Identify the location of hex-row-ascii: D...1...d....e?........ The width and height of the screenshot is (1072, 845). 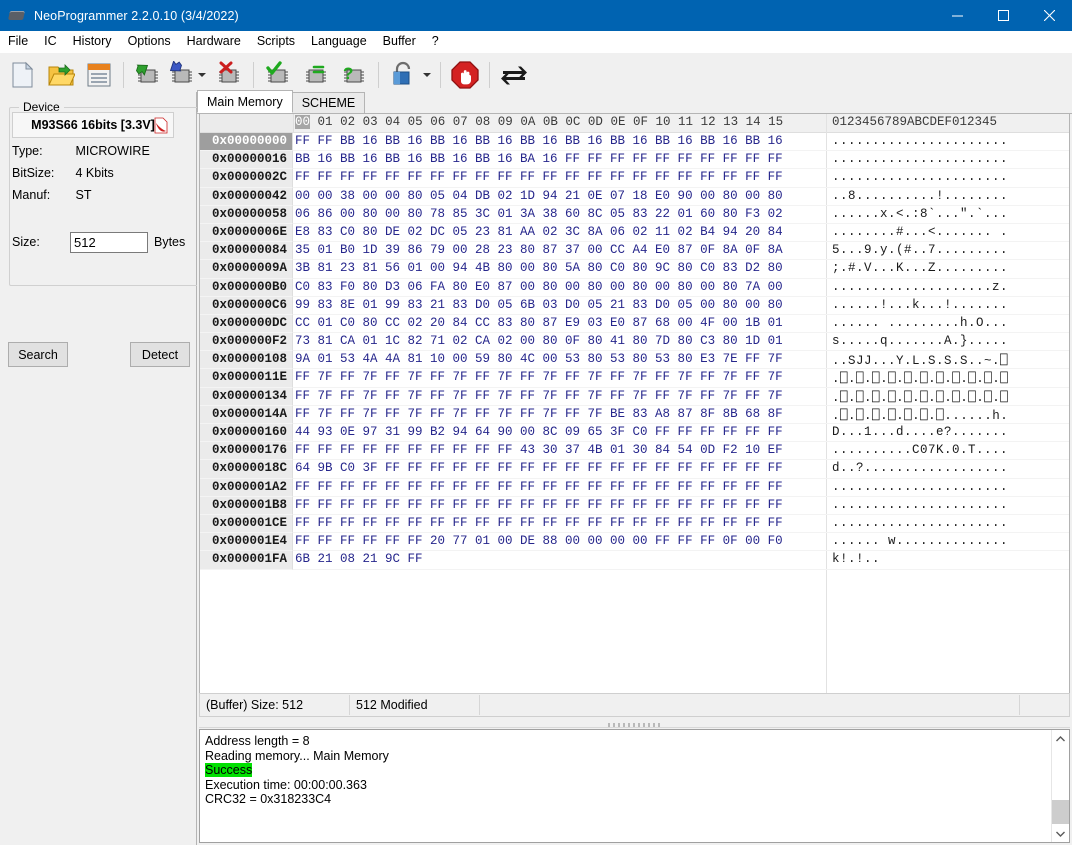
(920, 432).